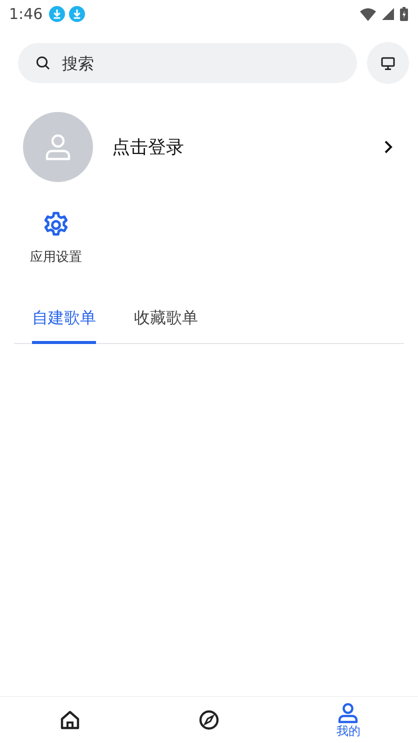  What do you see at coordinates (388, 14) in the screenshot?
I see `signal-icon` at bounding box center [388, 14].